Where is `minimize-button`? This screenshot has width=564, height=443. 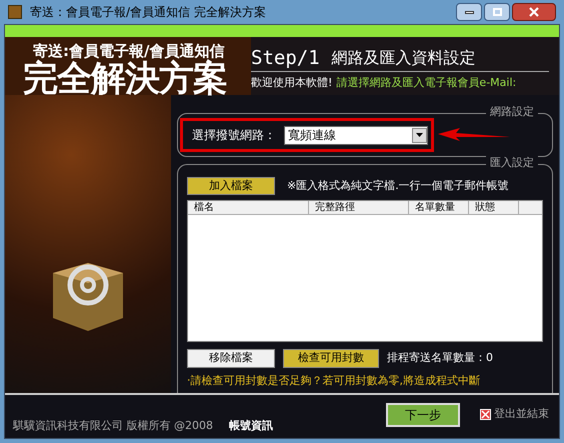 minimize-button is located at coordinates (469, 12).